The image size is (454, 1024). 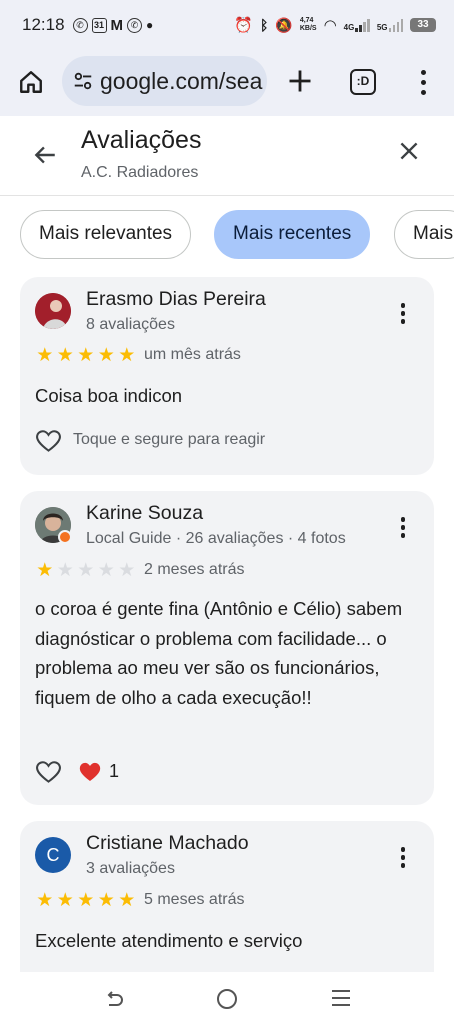 I want to click on reviewer-meta: 8 avaliações, so click(x=130, y=324).